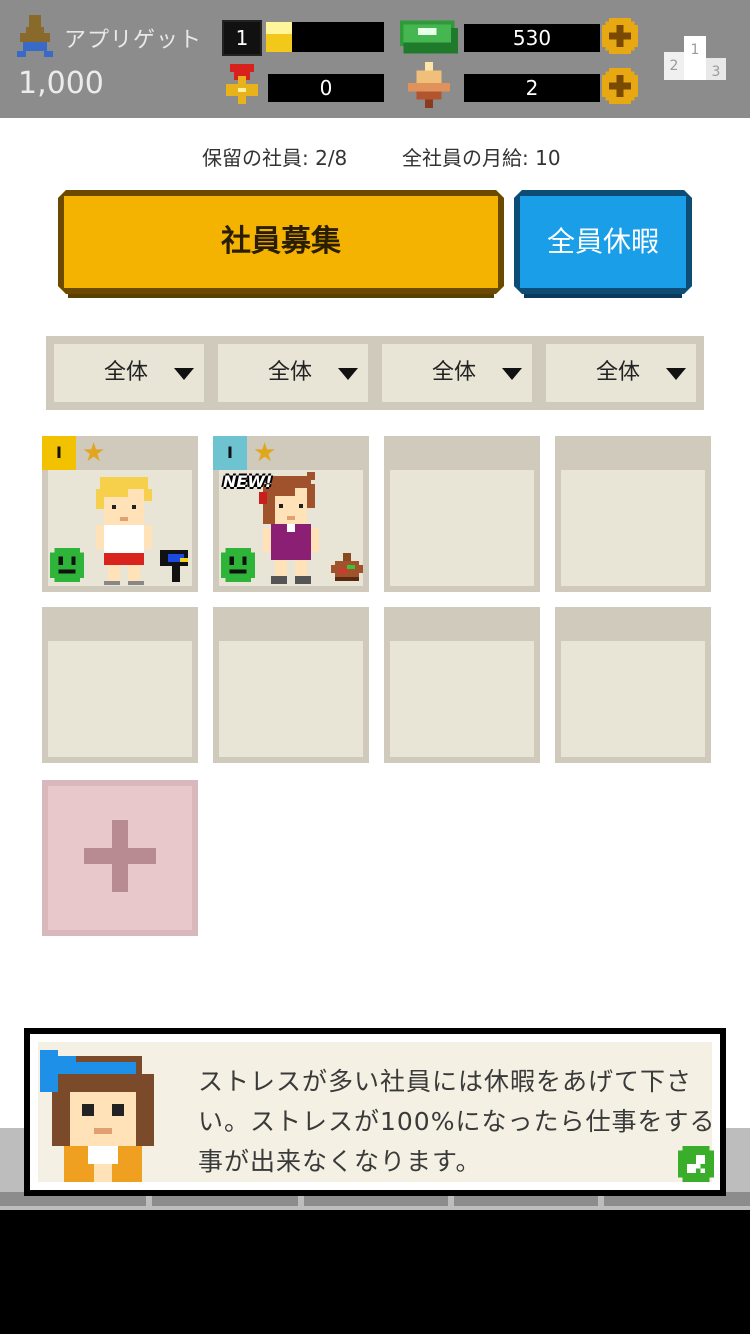 The image size is (750, 1334). What do you see at coordinates (429, 37) in the screenshot?
I see `cash-icon` at bounding box center [429, 37].